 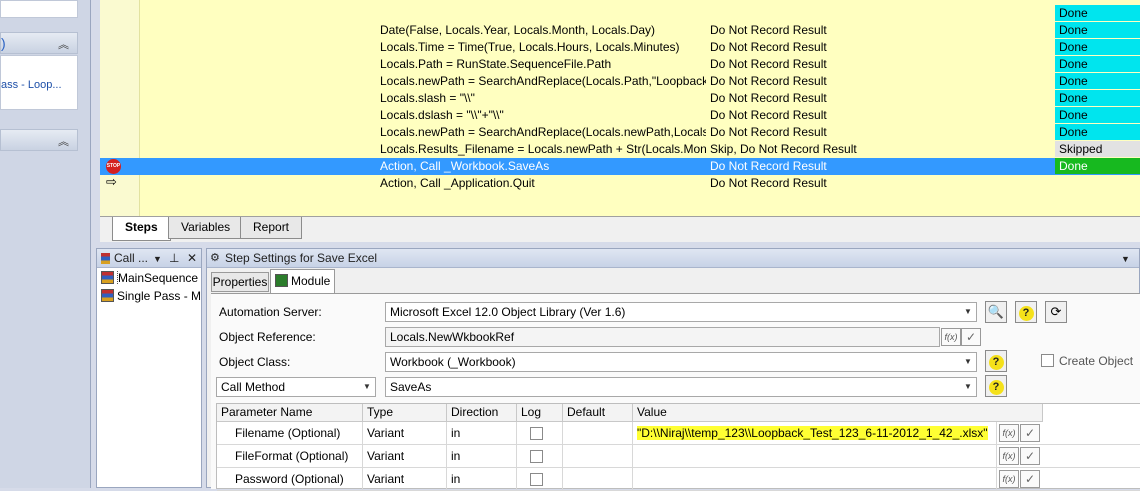 I want to click on tab-report: Report, so click(x=271, y=228).